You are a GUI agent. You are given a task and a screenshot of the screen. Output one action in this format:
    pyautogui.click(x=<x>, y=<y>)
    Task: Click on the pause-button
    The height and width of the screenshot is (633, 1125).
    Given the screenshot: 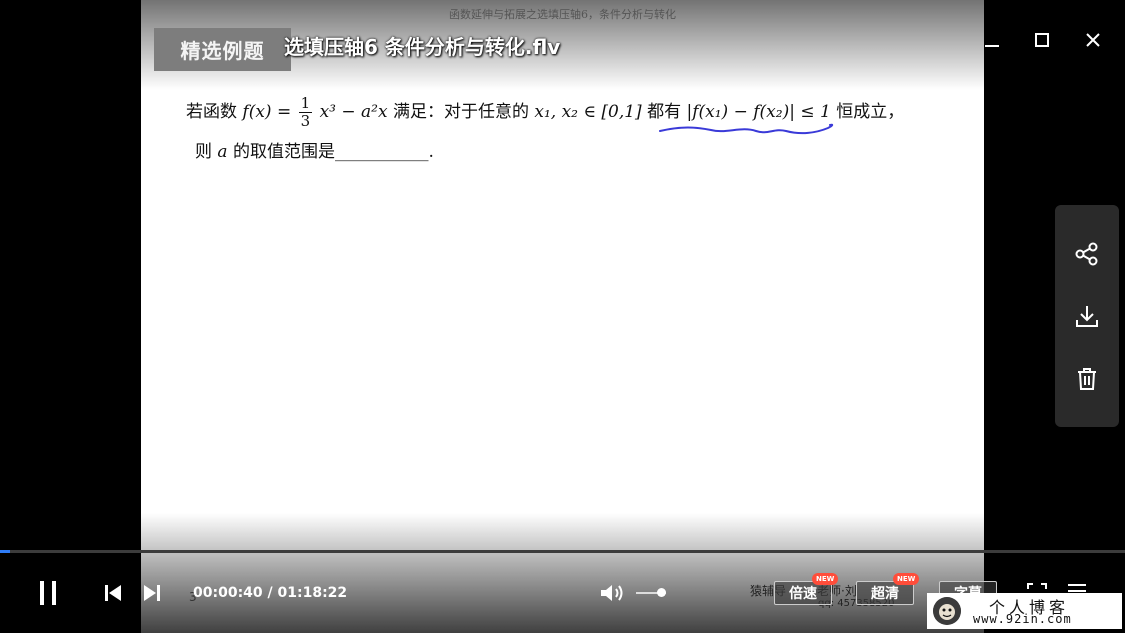 What is the action you would take?
    pyautogui.click(x=48, y=593)
    